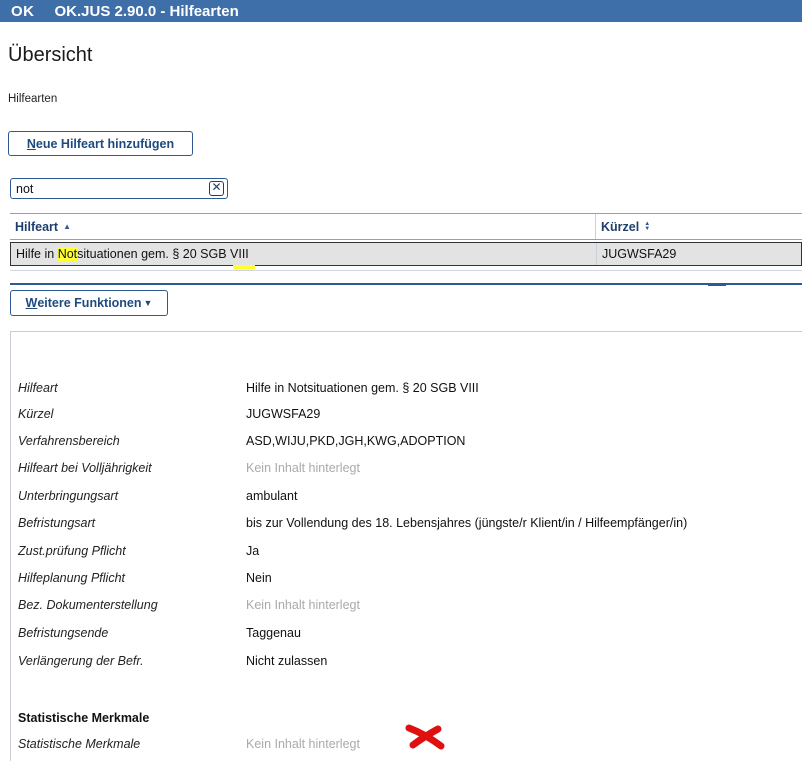 The height and width of the screenshot is (761, 802). Describe the element at coordinates (401, 11) in the screenshot. I see `title-bar: OK OK.JUS 2.90.0 - Hilfearten` at that location.